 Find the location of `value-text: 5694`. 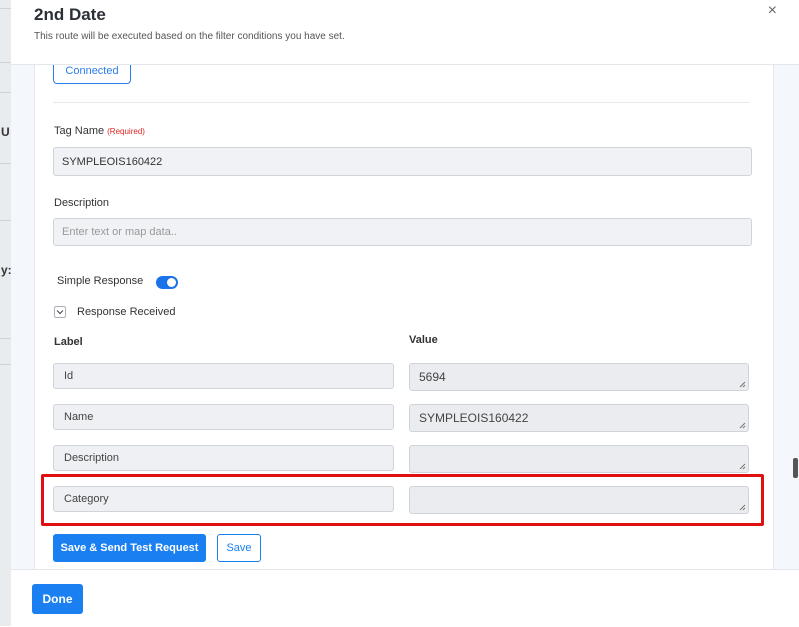

value-text: 5694 is located at coordinates (432, 377).